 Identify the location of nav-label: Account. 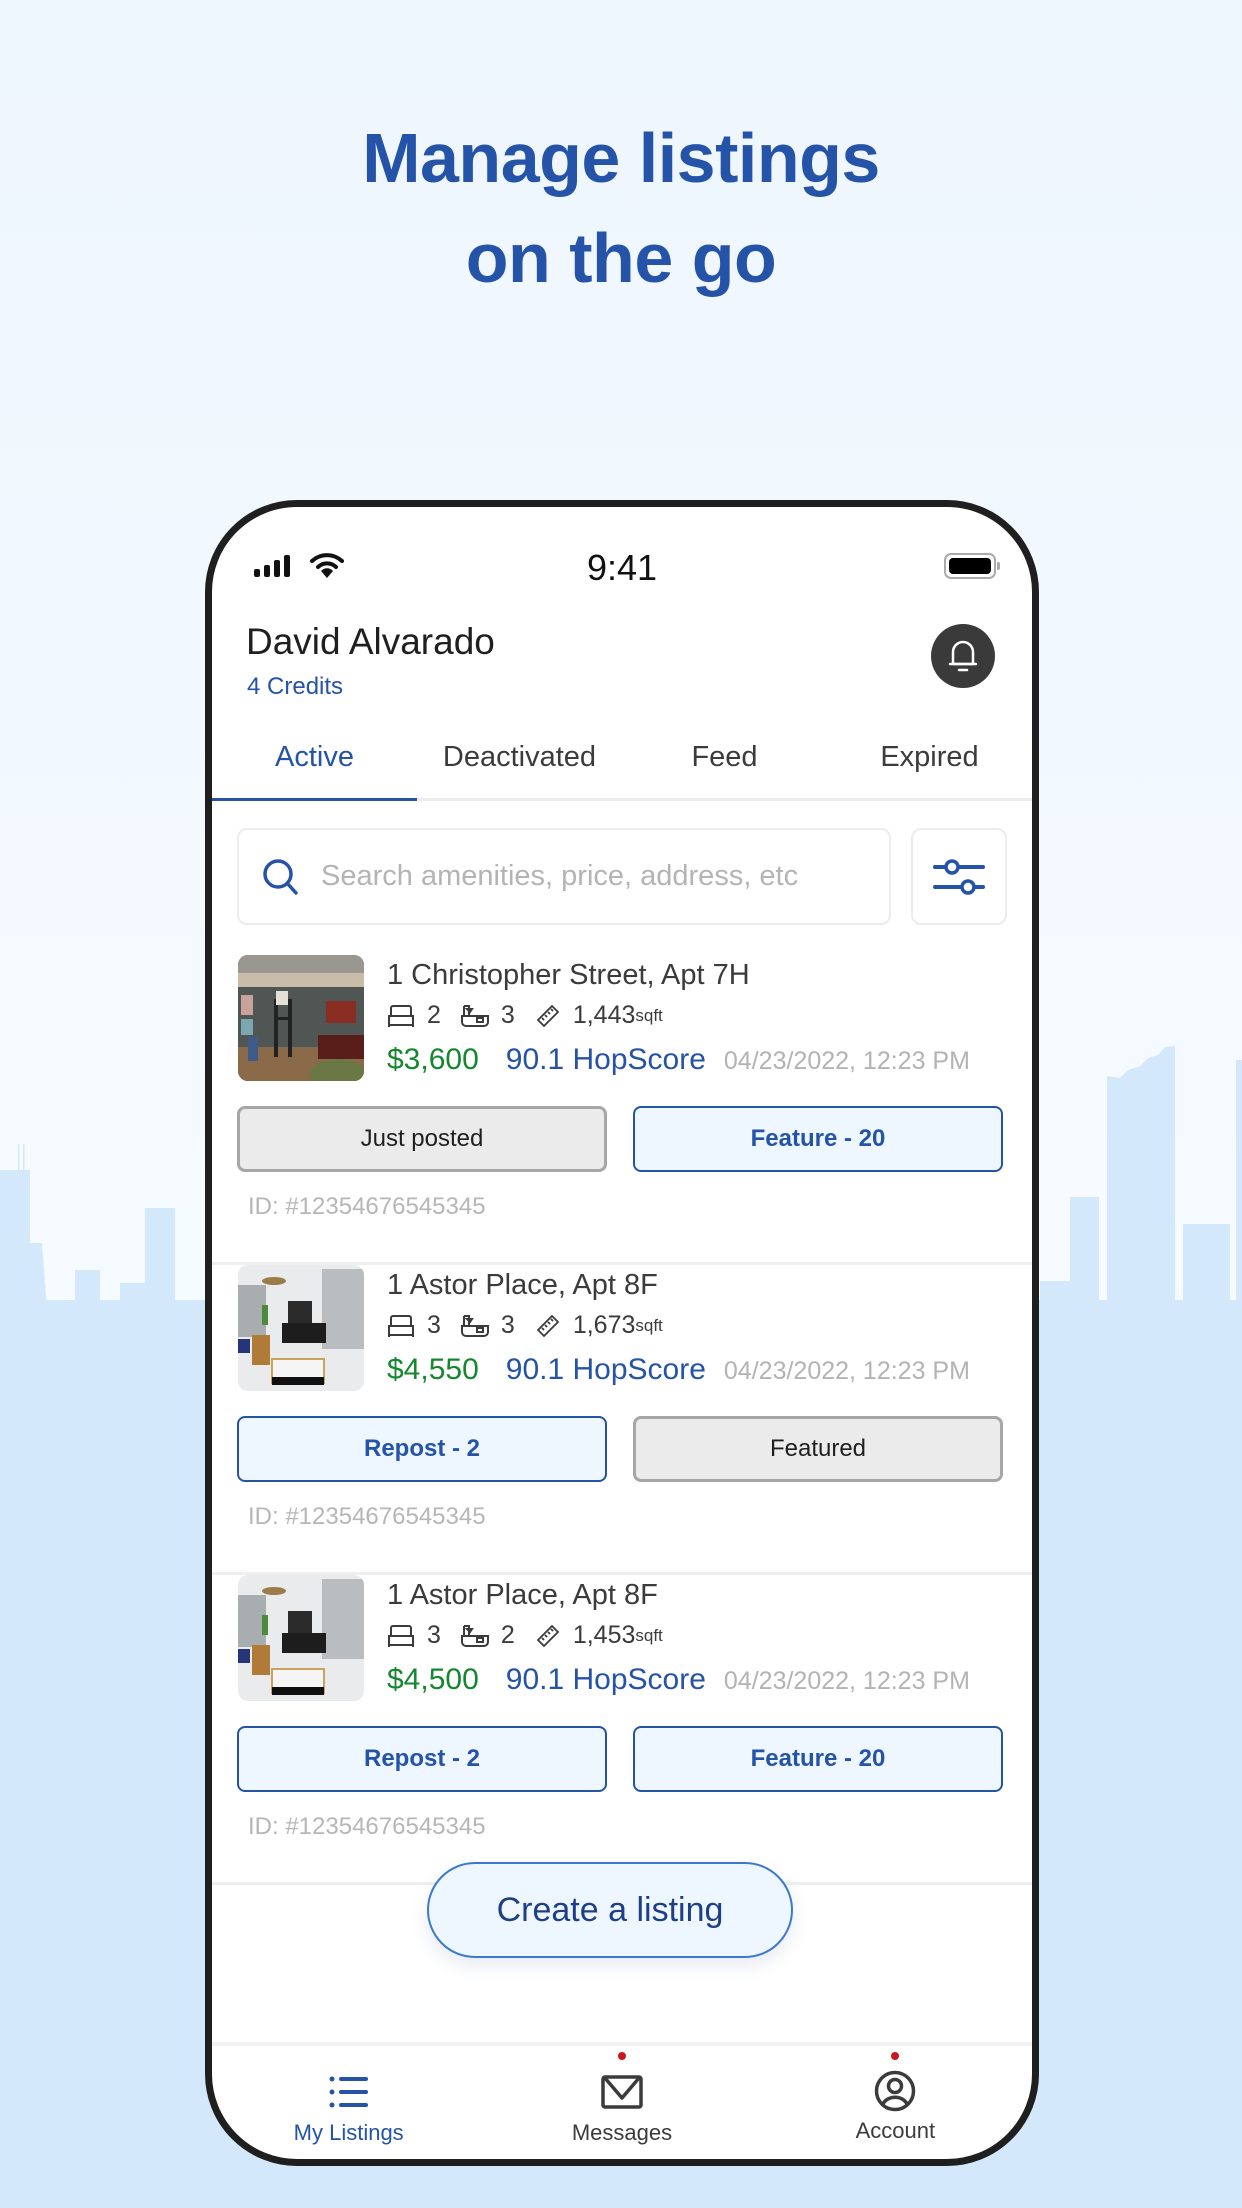
(895, 2130).